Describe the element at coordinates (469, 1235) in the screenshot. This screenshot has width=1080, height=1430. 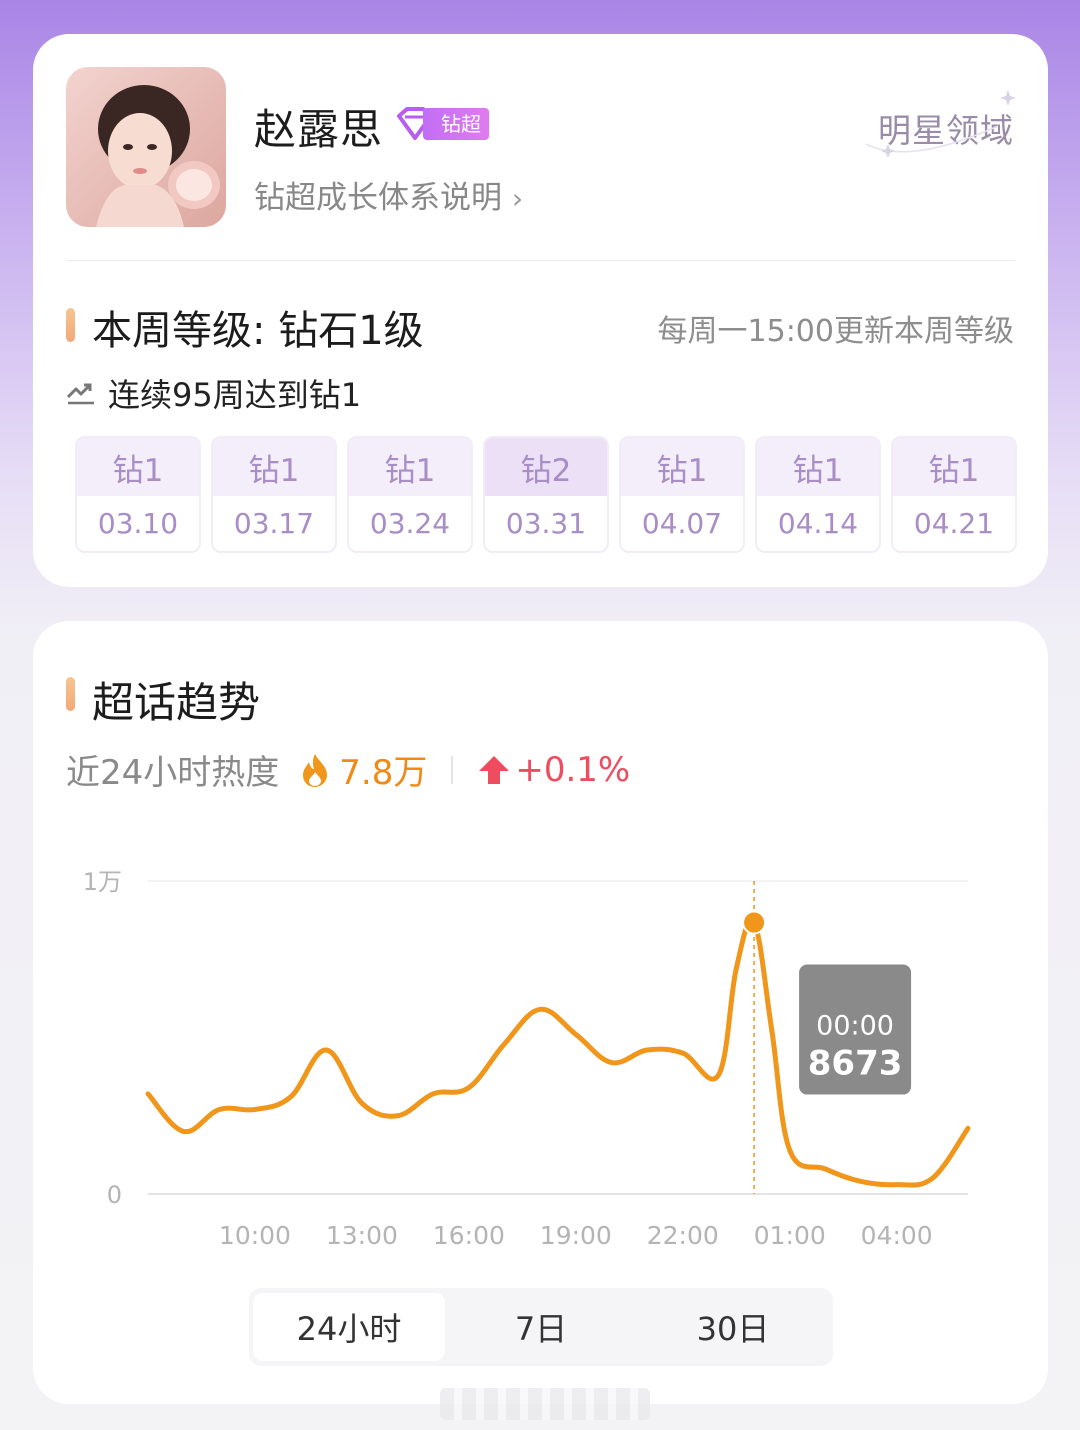
I see `x-tick-label: 16:00` at that location.